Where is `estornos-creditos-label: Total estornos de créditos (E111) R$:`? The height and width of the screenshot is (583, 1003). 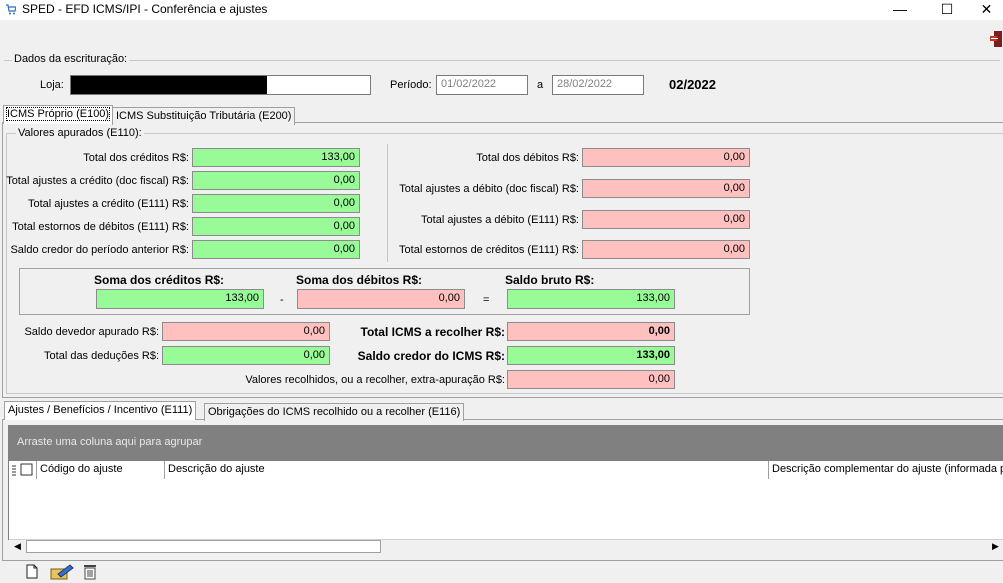
estornos-creditos-label: Total estornos de créditos (E111) R$: is located at coordinates (489, 250).